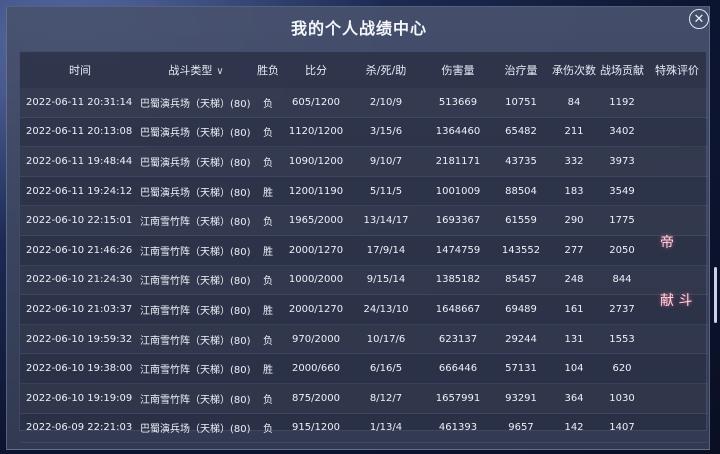  I want to click on cell-damage-taken: 277, so click(574, 250).